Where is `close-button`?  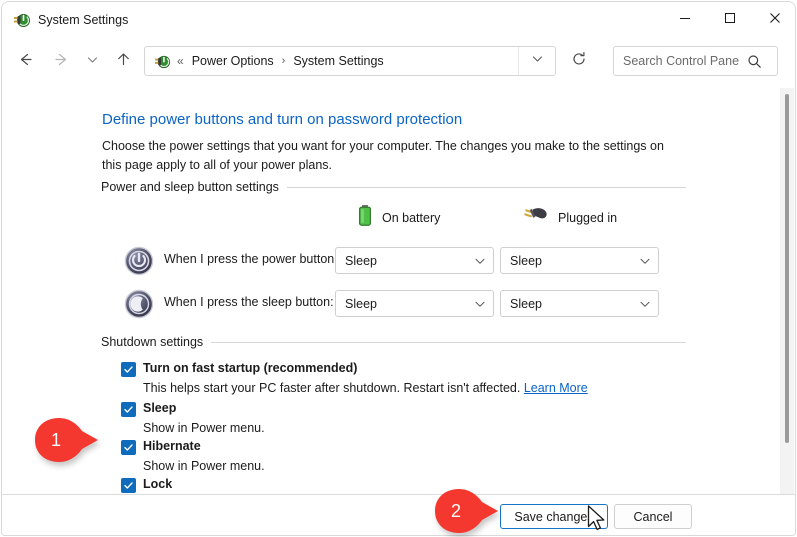 close-button is located at coordinates (773, 20).